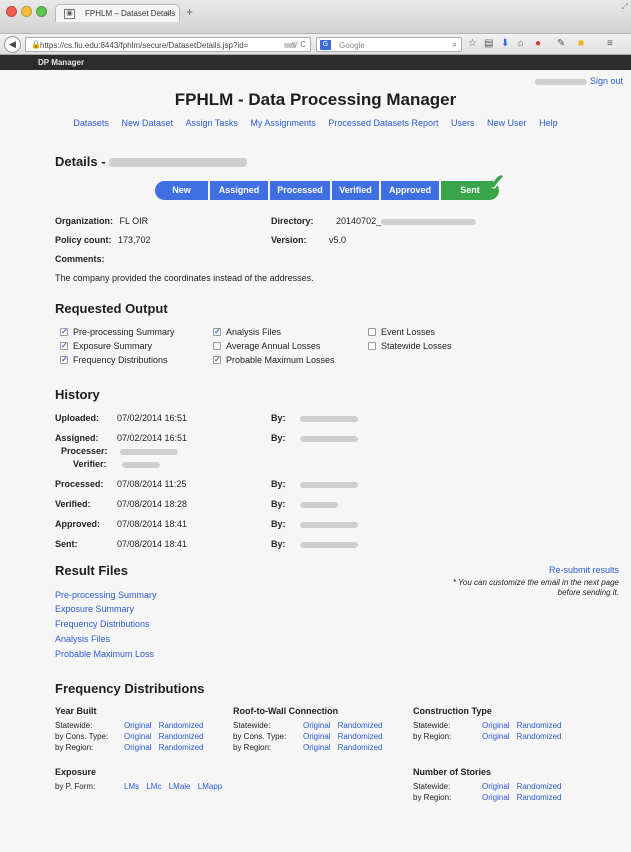 This screenshot has height=852, width=631. Describe the element at coordinates (77, 394) in the screenshot. I see `history-heading: History` at that location.